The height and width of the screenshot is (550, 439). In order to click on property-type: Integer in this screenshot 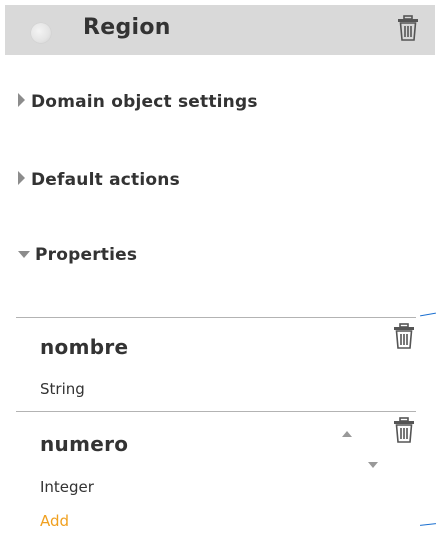, I will do `click(67, 487)`.